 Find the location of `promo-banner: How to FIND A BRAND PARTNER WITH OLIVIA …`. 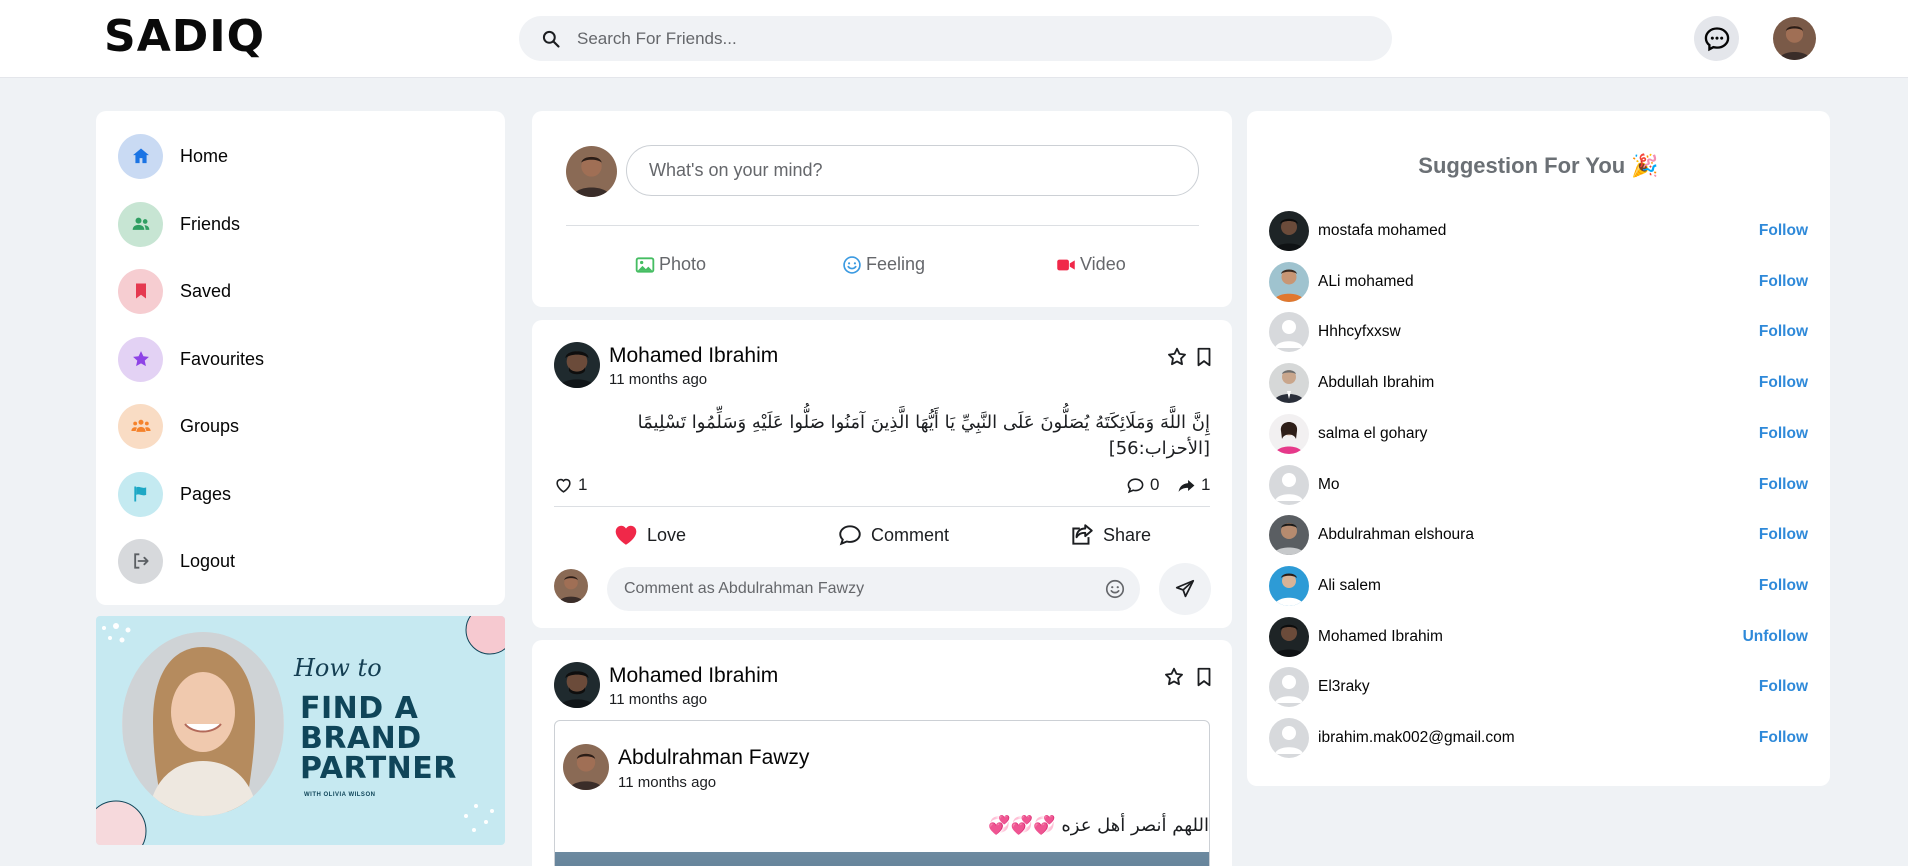

promo-banner: How to FIND A BRAND PARTNER WITH OLIVIA … is located at coordinates (300, 730).